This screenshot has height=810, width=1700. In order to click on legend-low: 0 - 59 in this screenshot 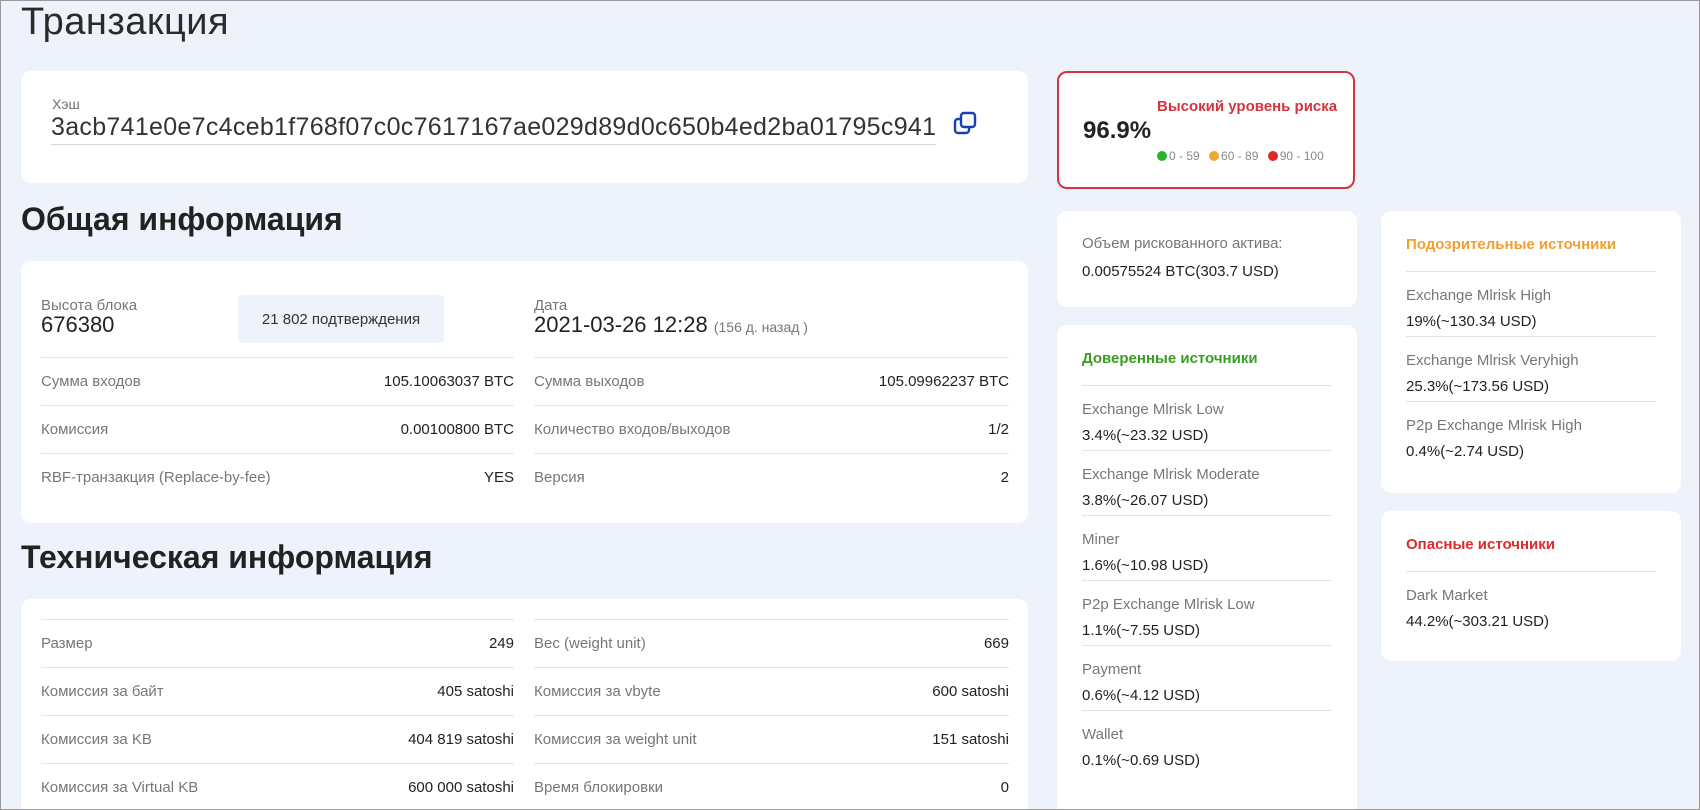, I will do `click(1178, 156)`.